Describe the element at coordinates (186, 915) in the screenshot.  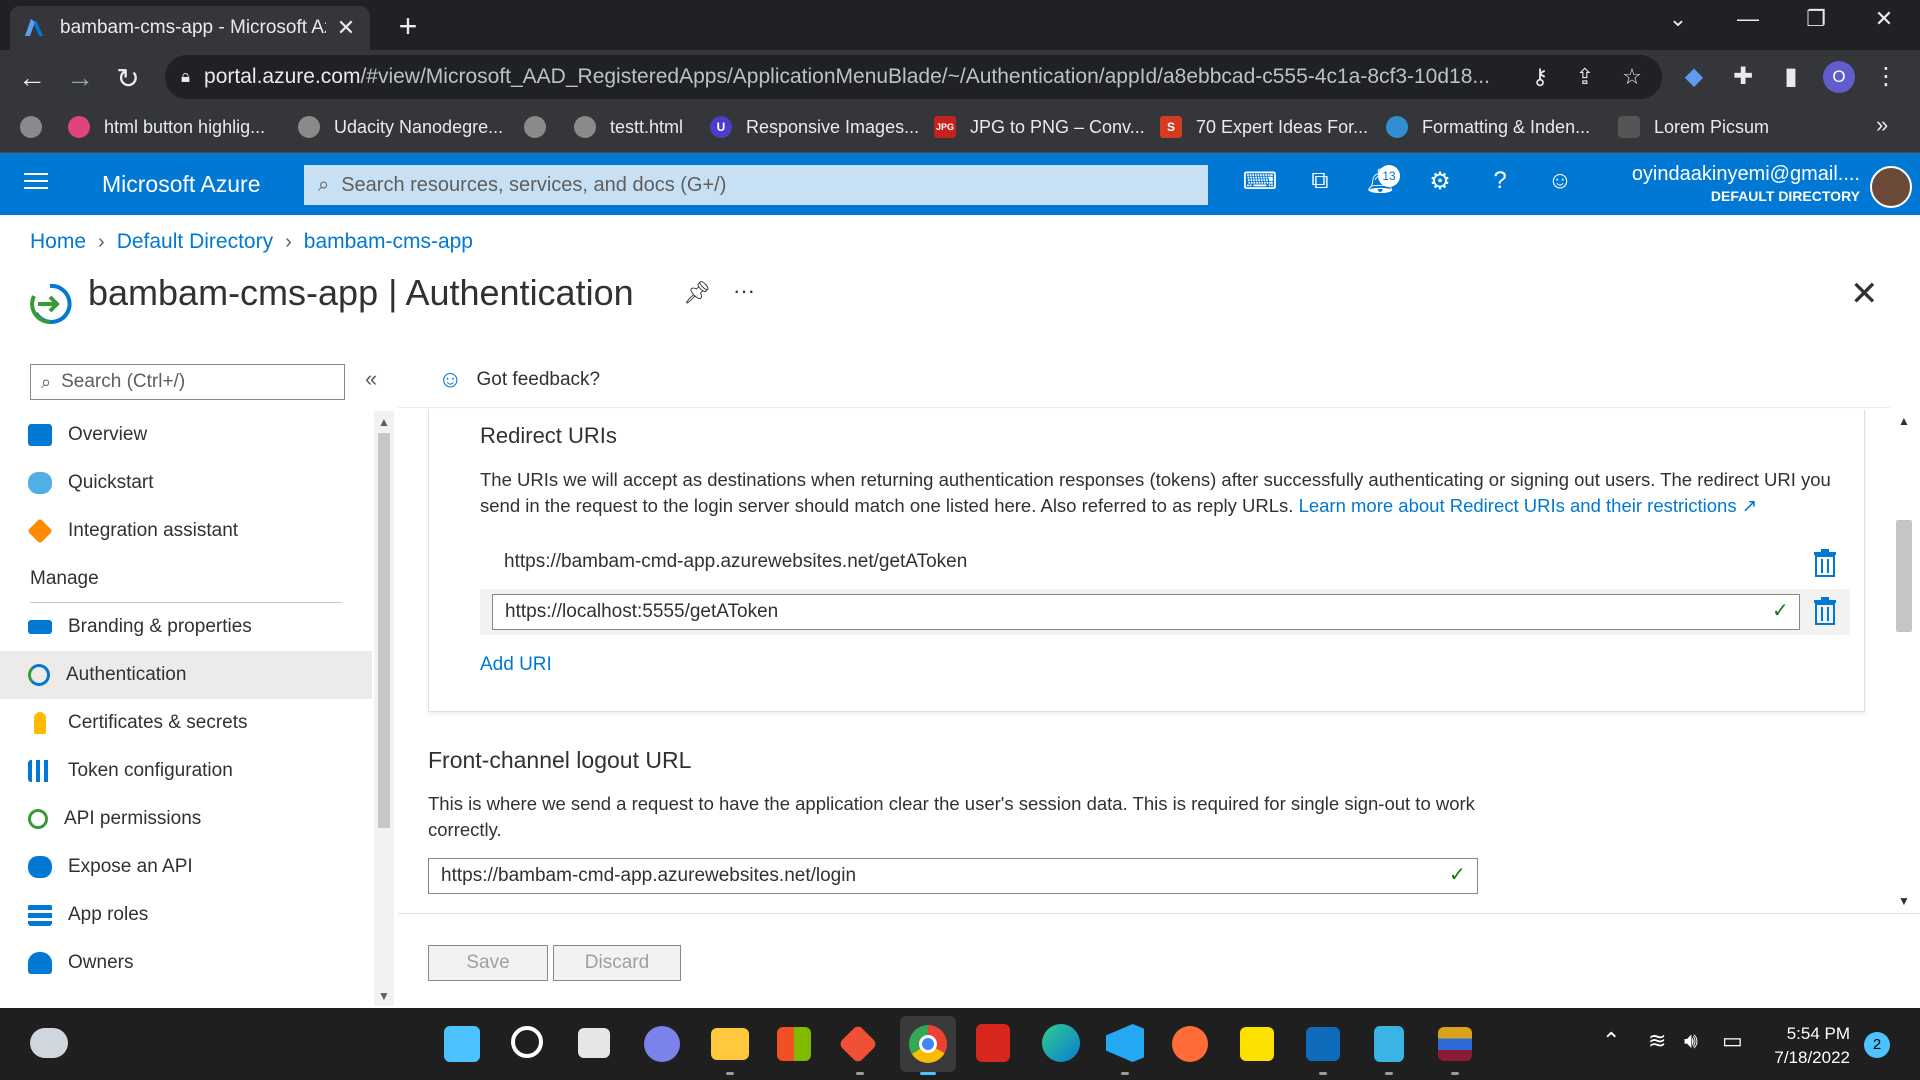
I see `nav-item-app-roles: App roles` at that location.